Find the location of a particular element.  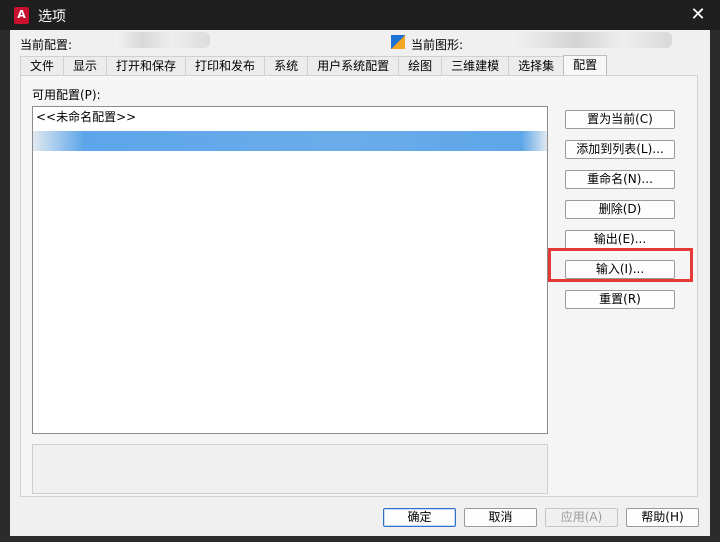

tab-user-preferences: 用户系统配置 is located at coordinates (353, 65).